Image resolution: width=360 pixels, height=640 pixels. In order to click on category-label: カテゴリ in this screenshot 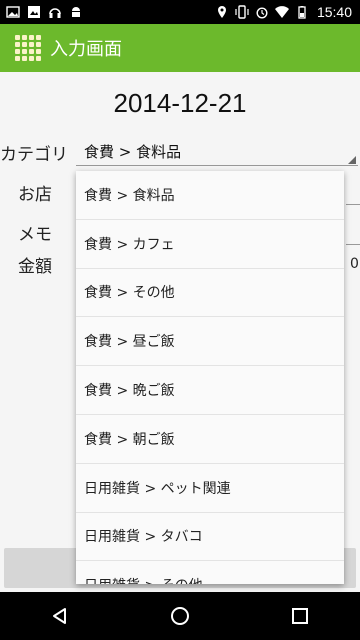, I will do `click(34, 155)`.